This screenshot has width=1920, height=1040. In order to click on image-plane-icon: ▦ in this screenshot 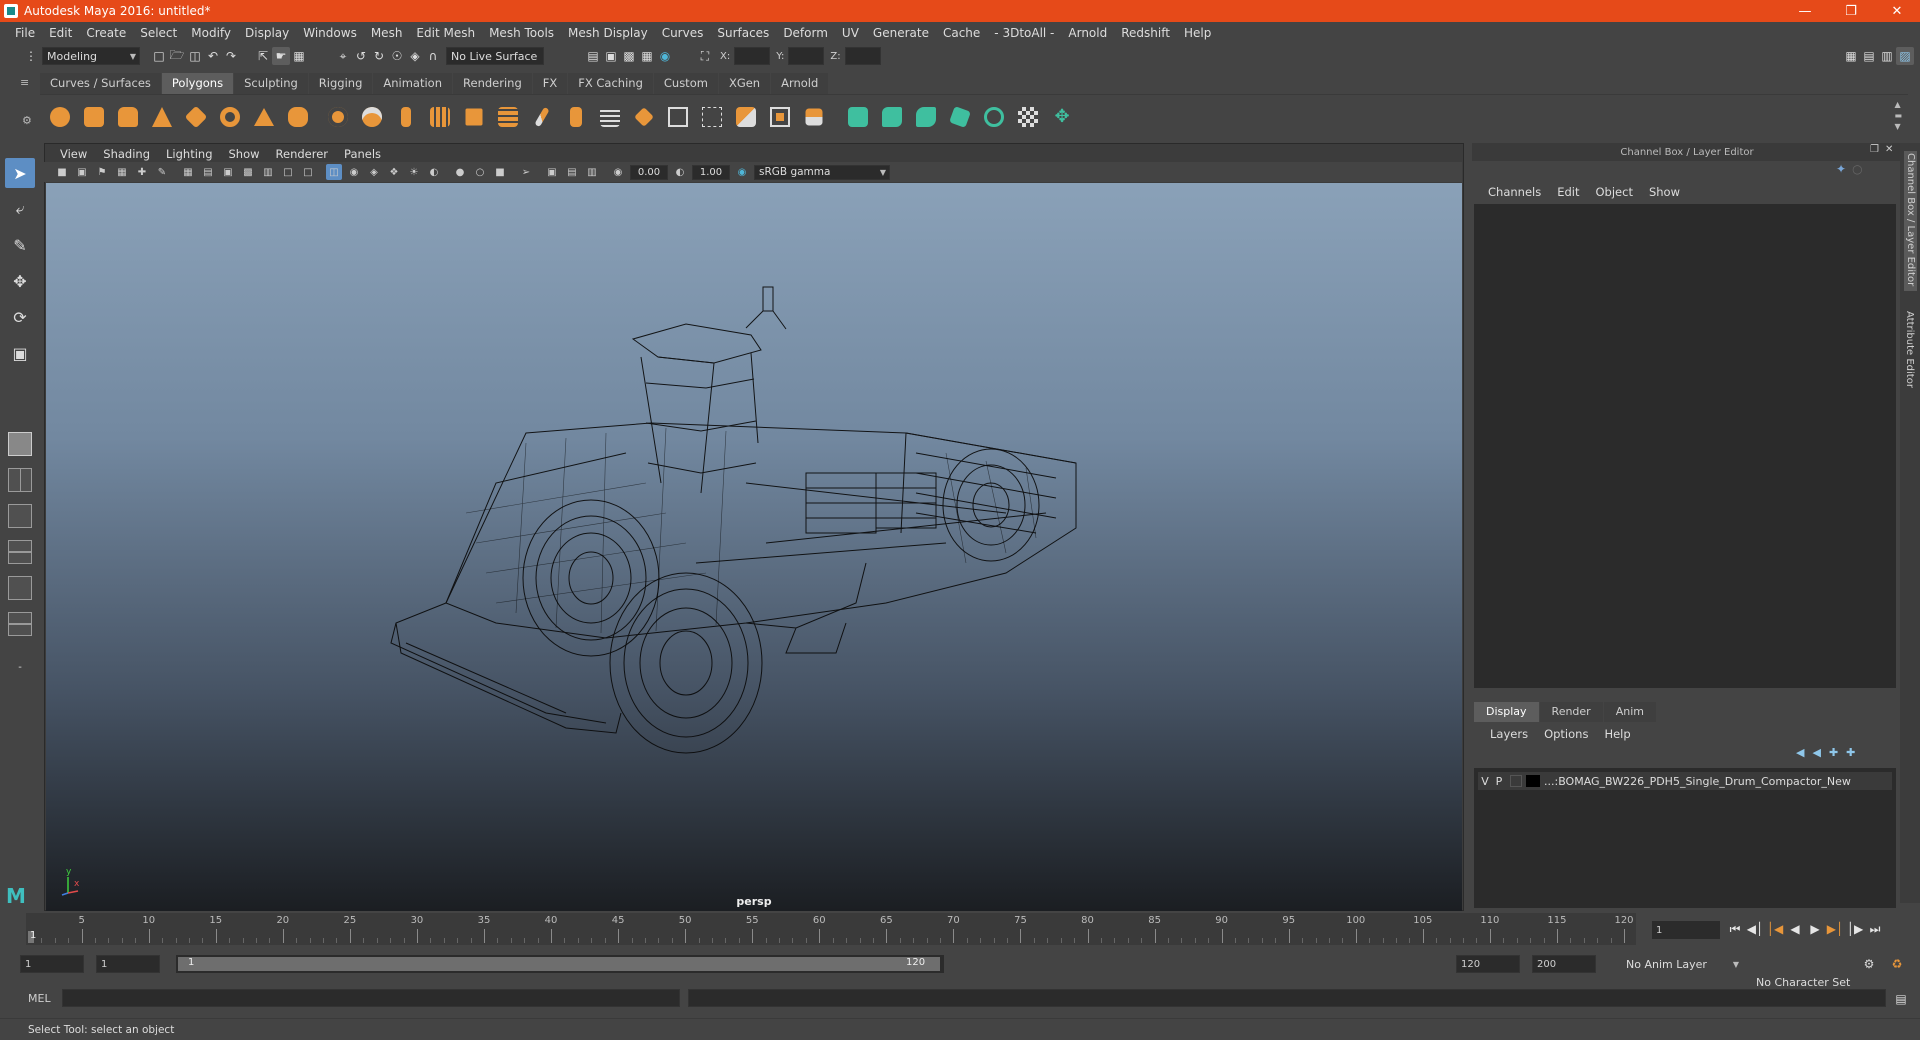, I will do `click(122, 172)`.